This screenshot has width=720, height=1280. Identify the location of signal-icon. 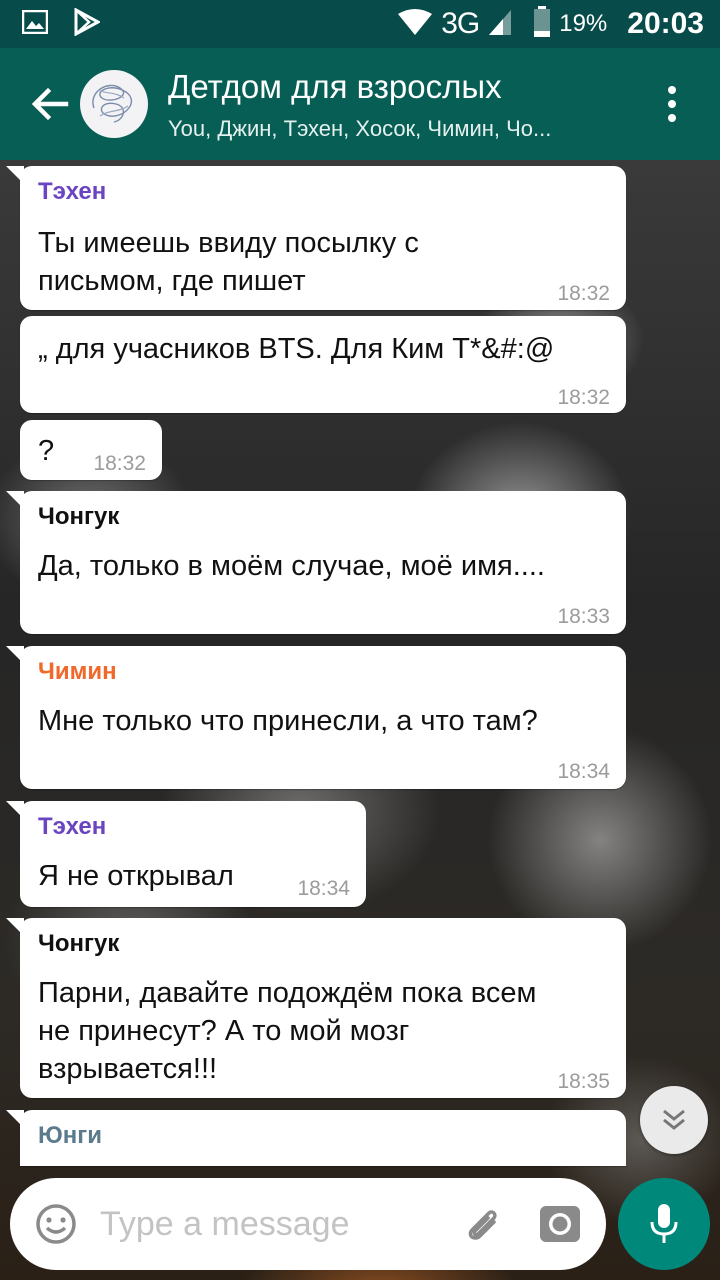
(500, 24).